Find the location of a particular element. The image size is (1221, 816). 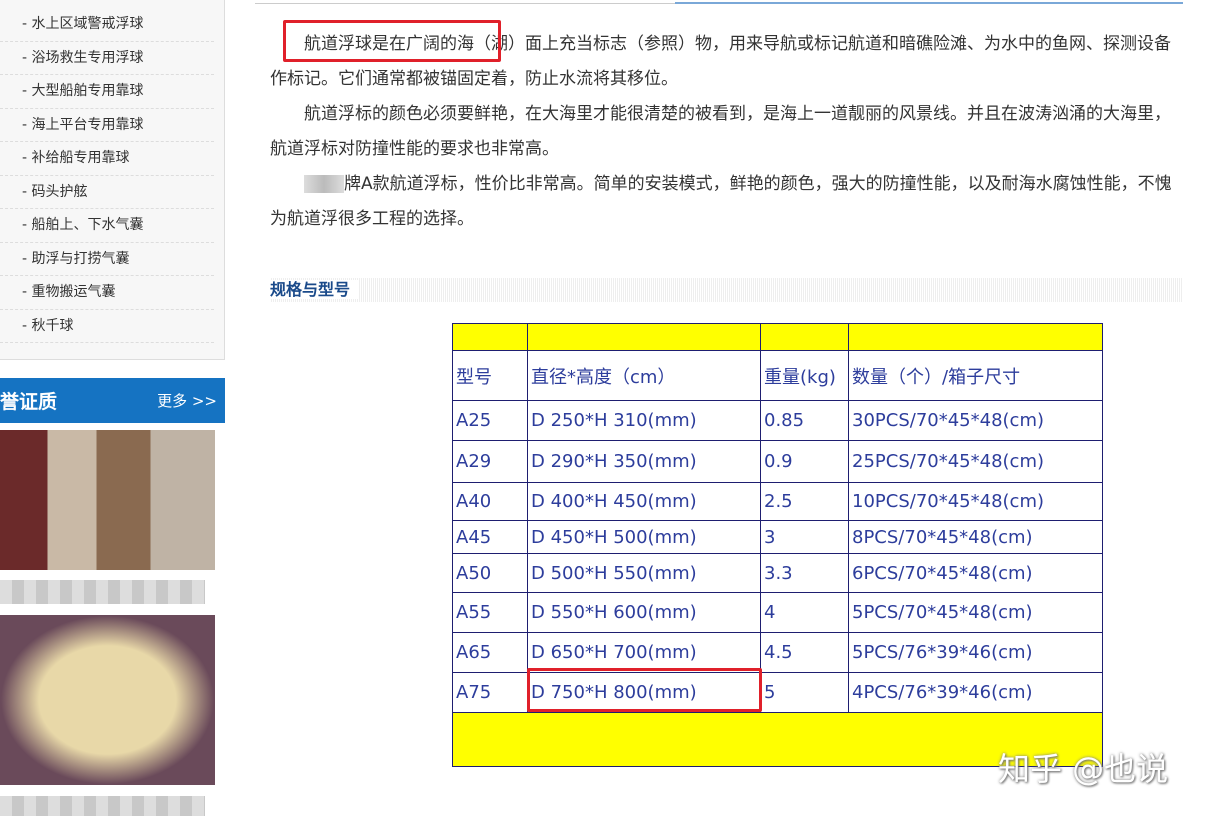

header-cell: 重量(kg) is located at coordinates (804, 375).